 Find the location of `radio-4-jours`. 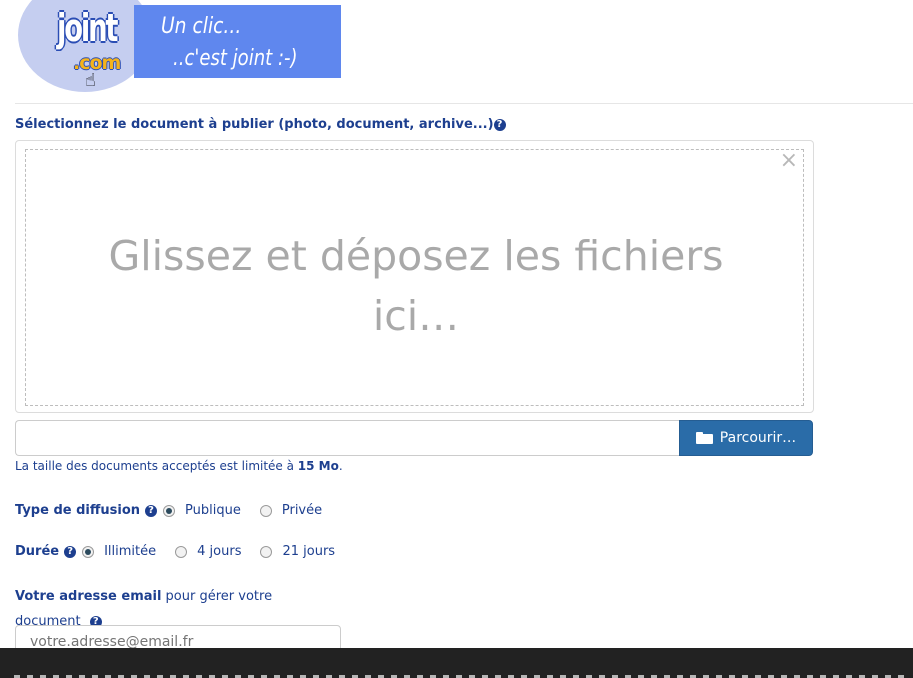

radio-4-jours is located at coordinates (181, 551).